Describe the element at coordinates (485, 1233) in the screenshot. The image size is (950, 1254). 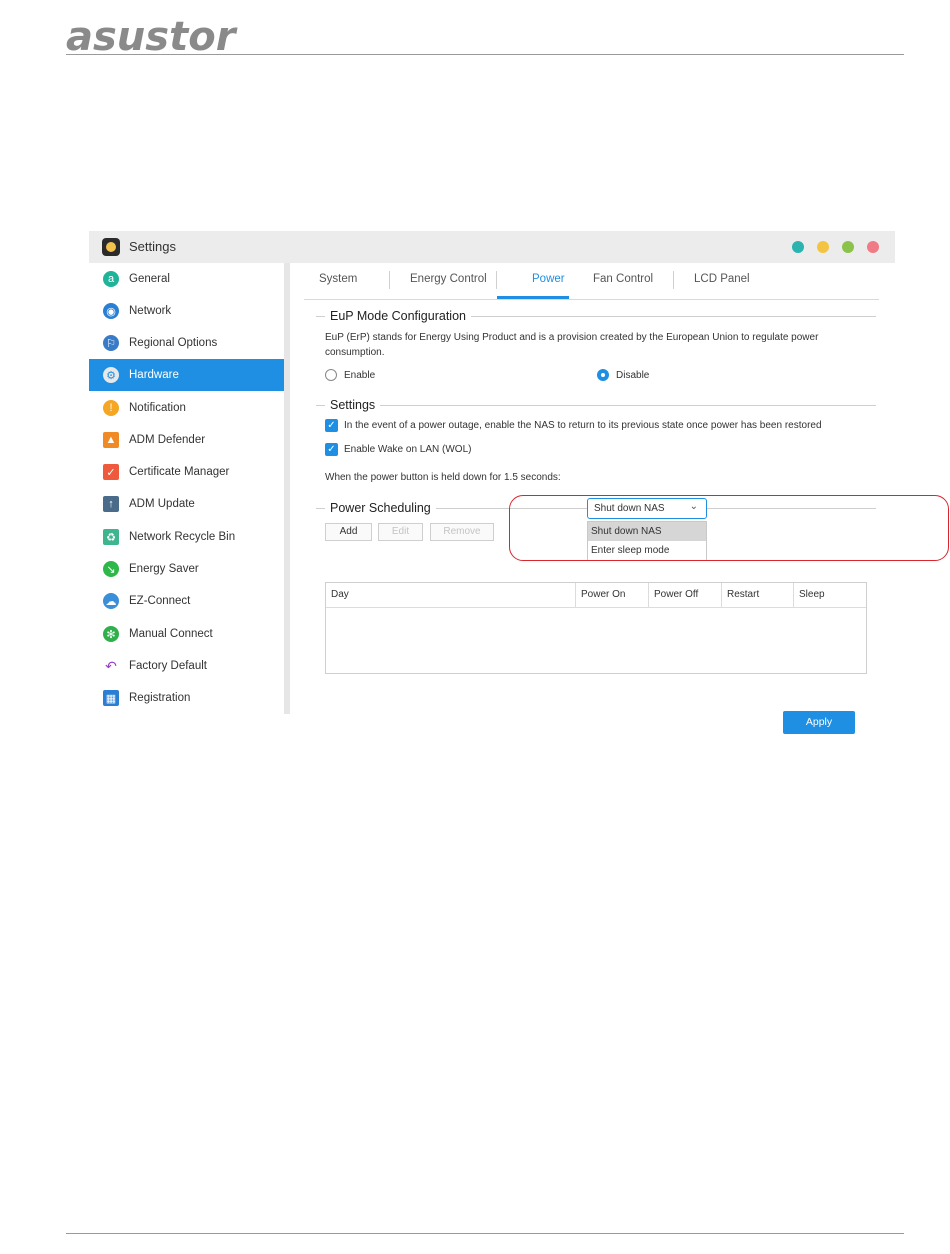
I see `footer-rule` at that location.